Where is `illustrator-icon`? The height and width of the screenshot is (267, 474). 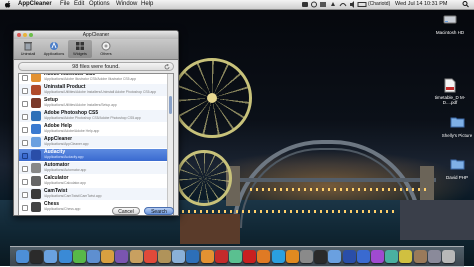
illustrator-icon is located at coordinates (207, 256).